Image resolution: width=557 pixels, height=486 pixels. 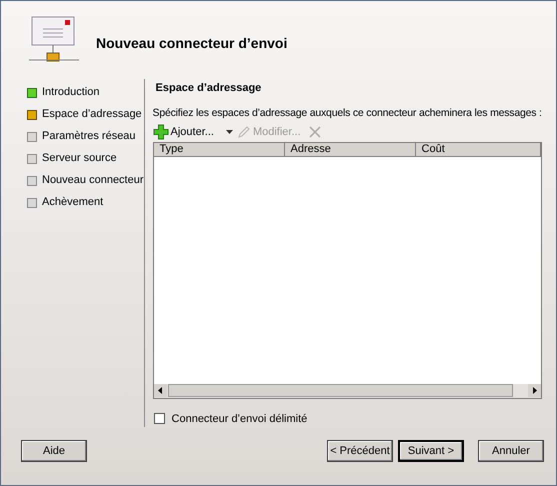 I want to click on plus-icon, so click(x=160, y=132).